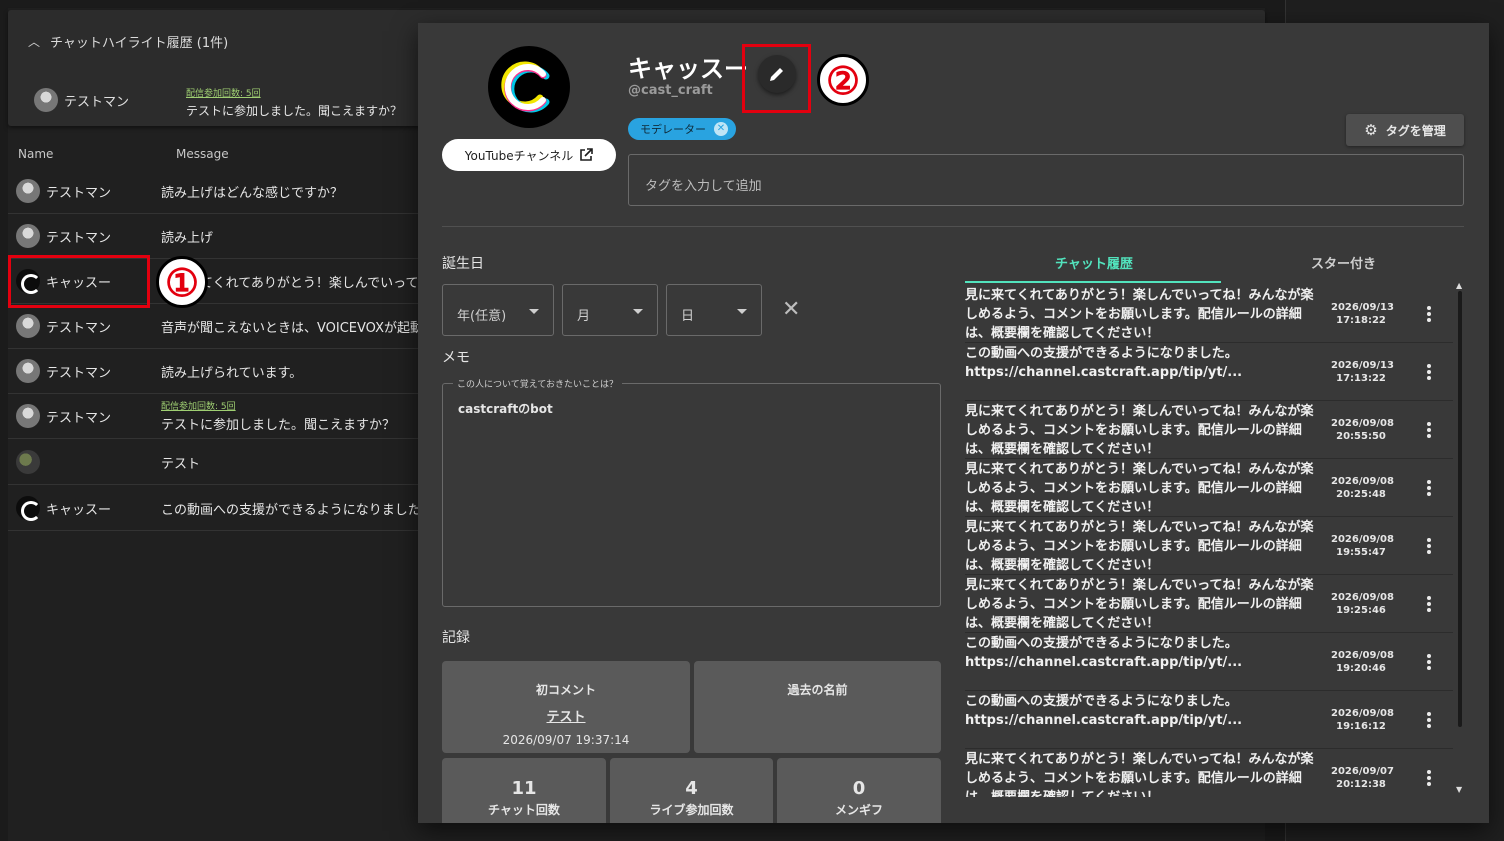 This screenshot has height=841, width=1504. What do you see at coordinates (691, 810) in the screenshot?
I see `live-count-label: ライブ参加回数` at bounding box center [691, 810].